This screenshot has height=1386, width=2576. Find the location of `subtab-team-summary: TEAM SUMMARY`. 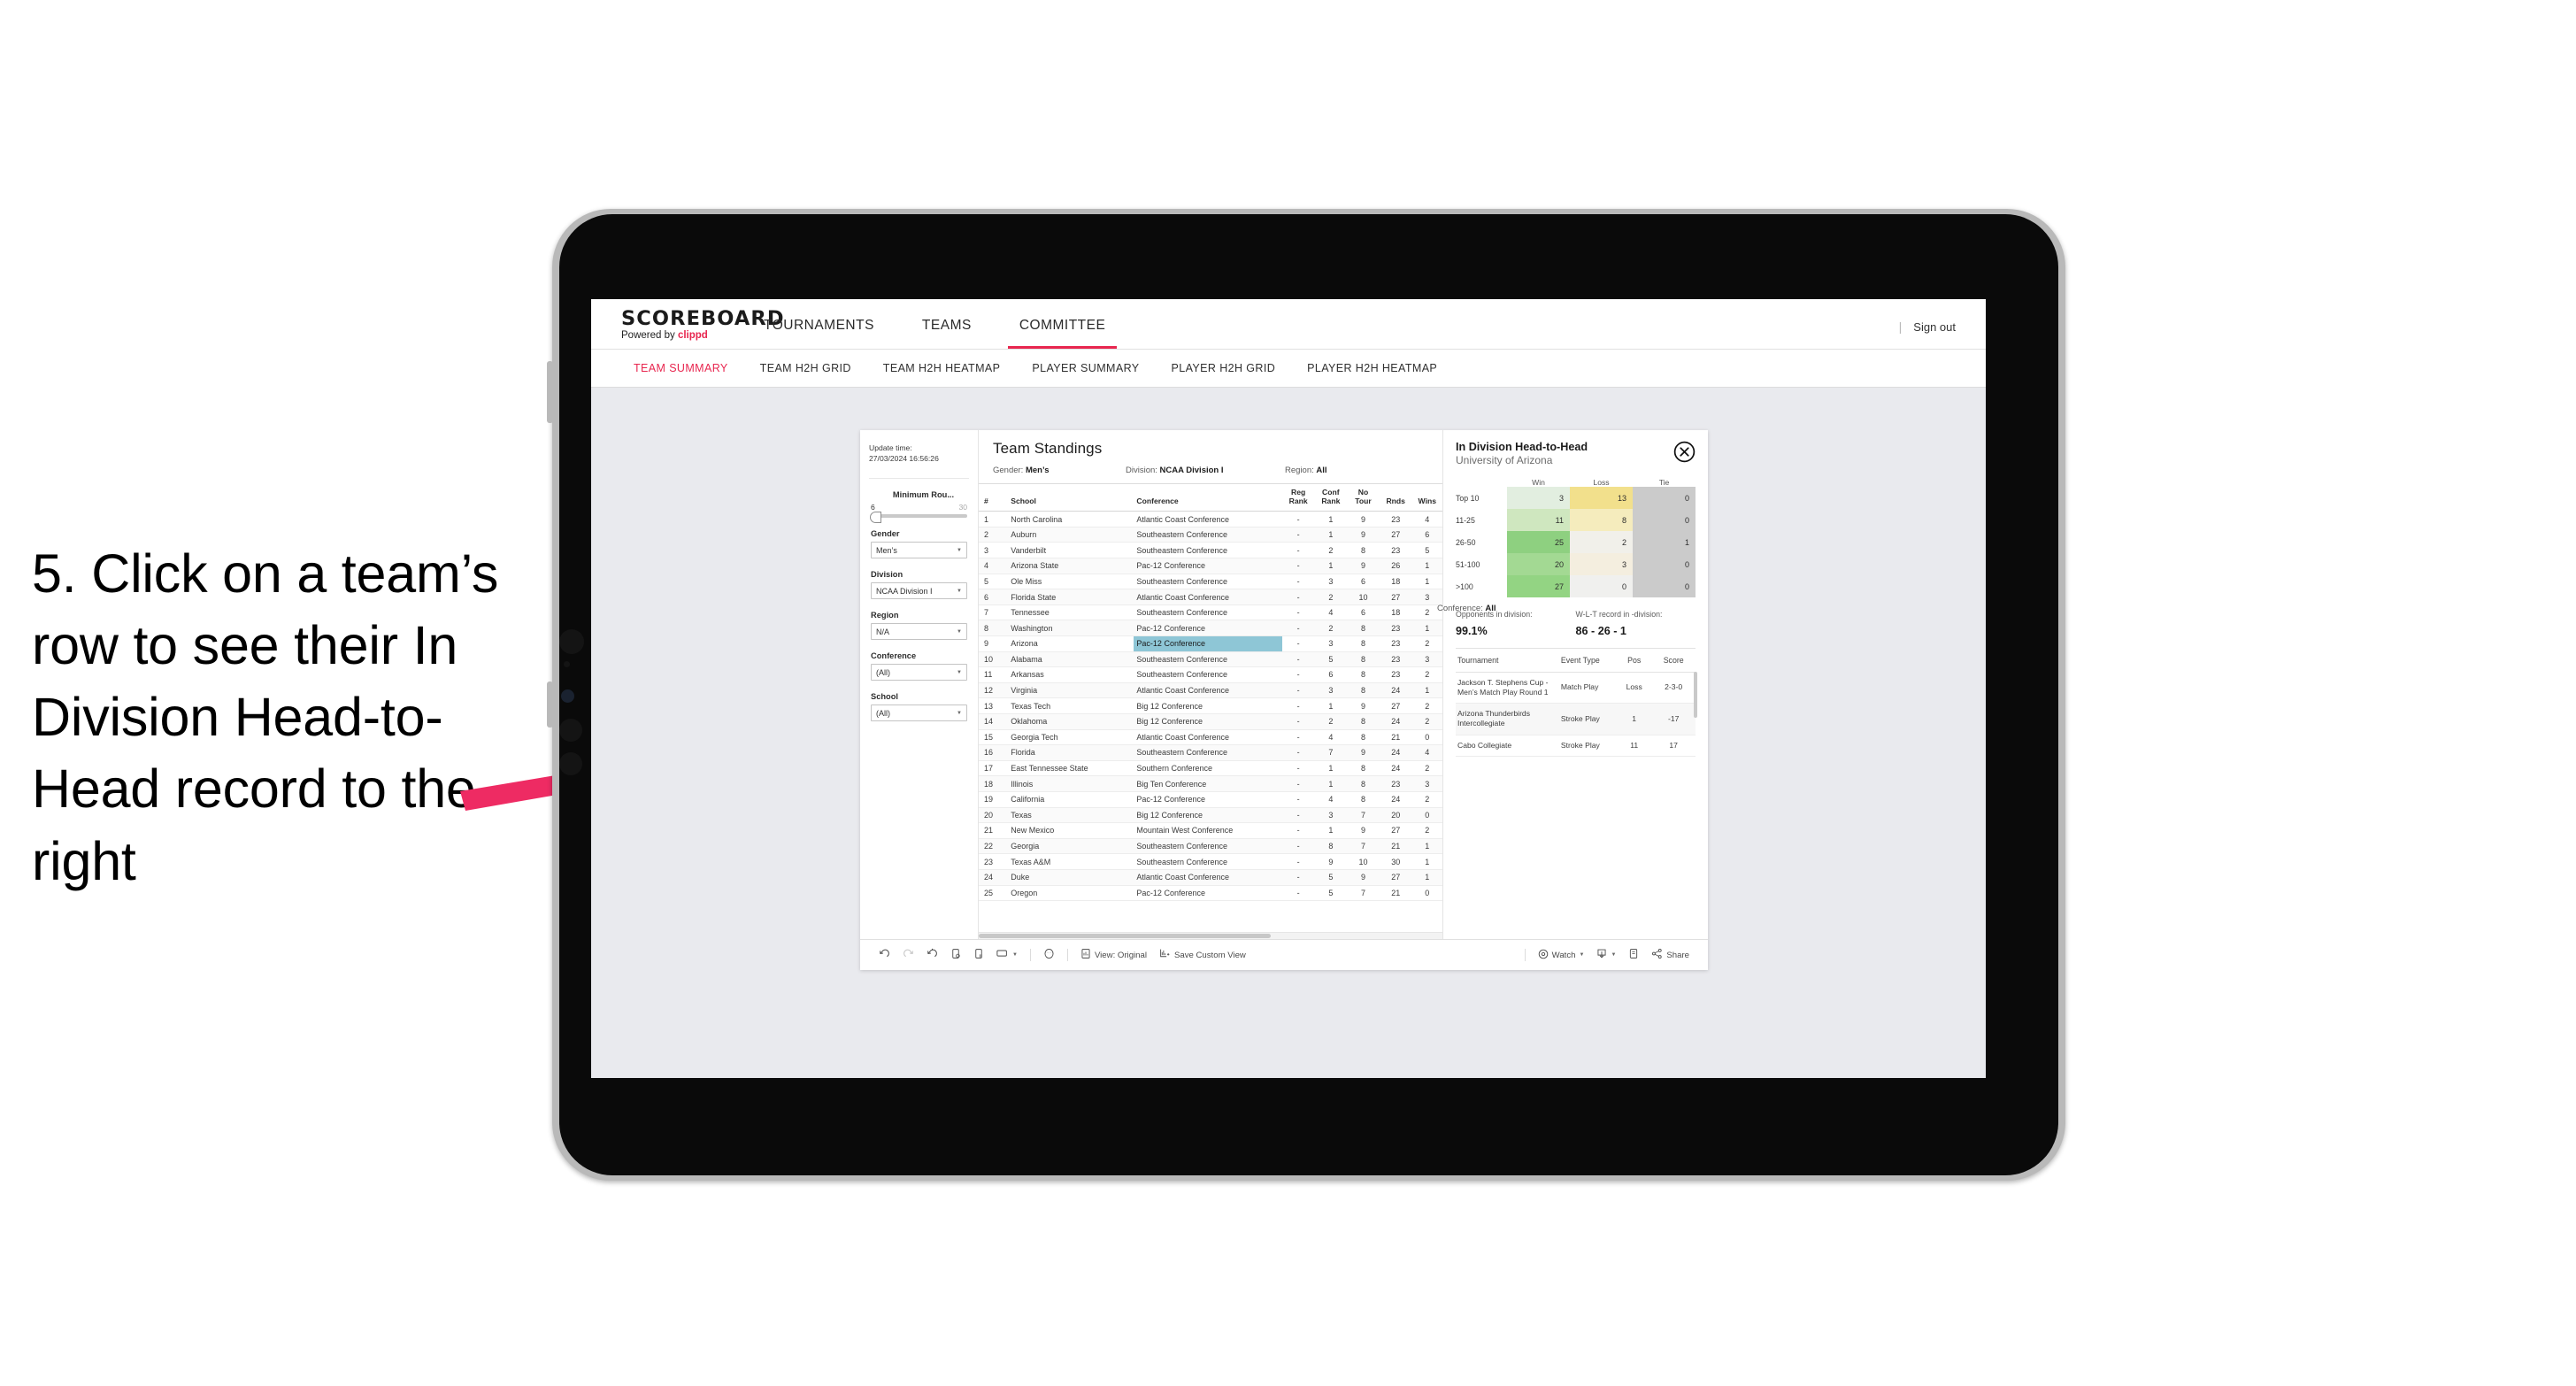

subtab-team-summary: TEAM SUMMARY is located at coordinates (681, 368).